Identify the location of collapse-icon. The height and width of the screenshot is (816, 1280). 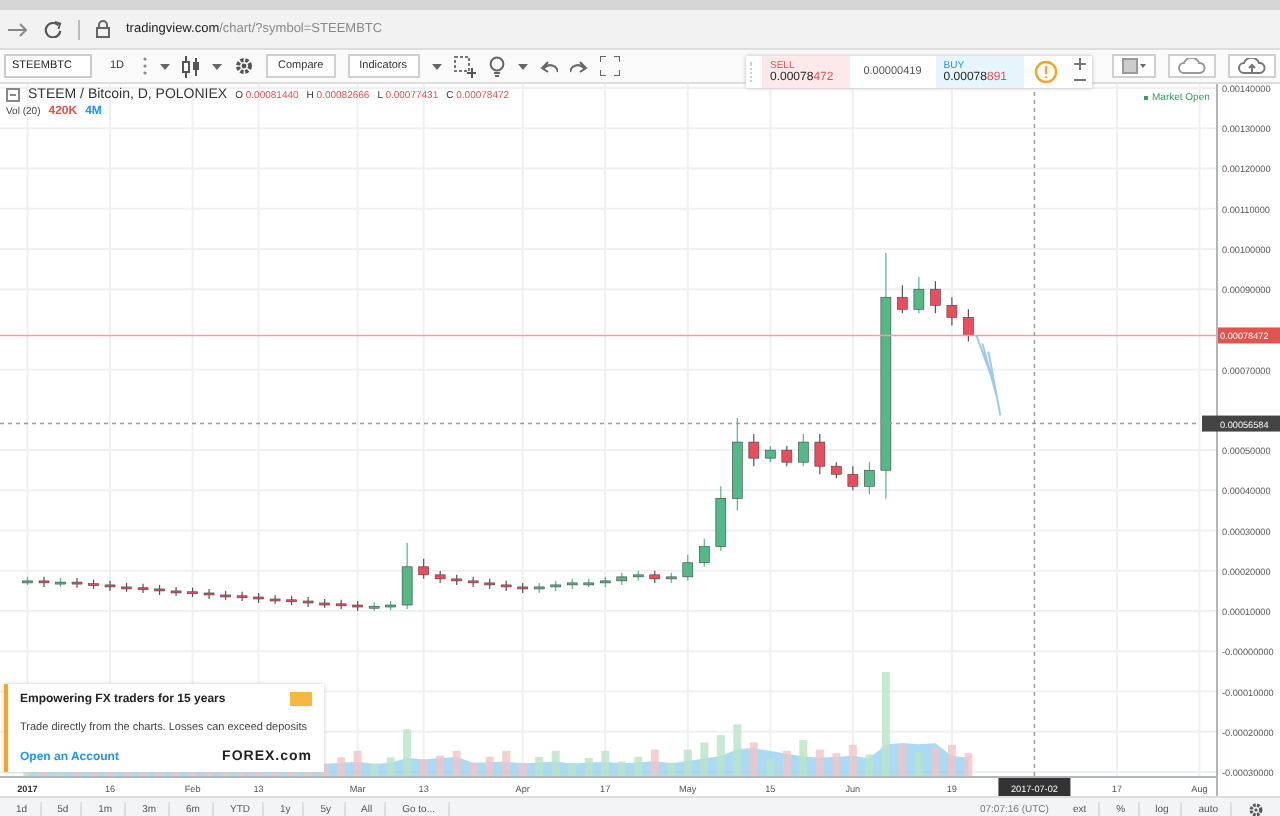
(13, 95).